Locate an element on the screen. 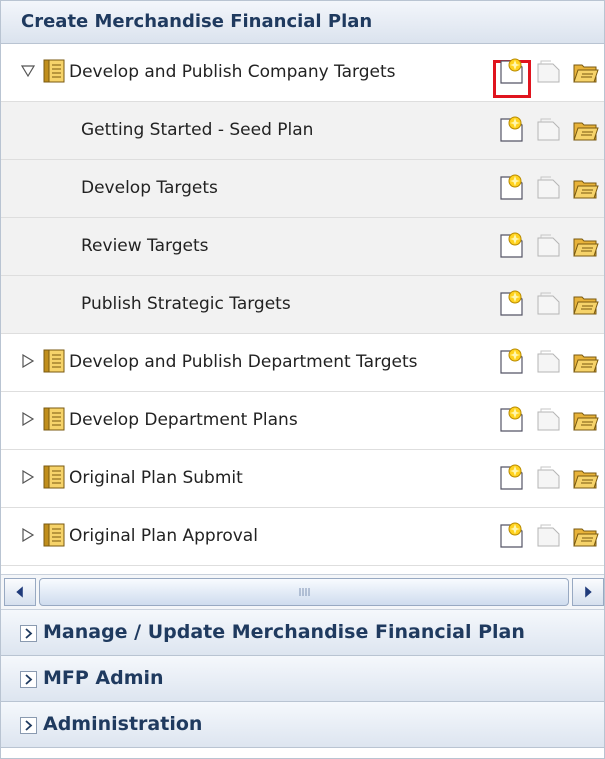  task-label: Develop Targets is located at coordinates (149, 188).